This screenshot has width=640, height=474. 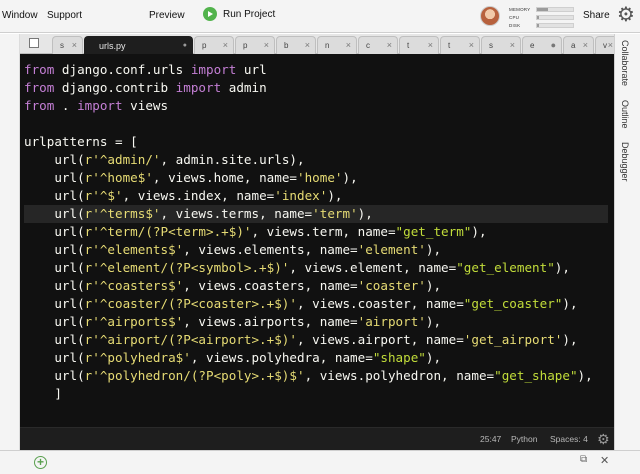 I want to click on tab-debugger: Debugger, so click(x=625, y=162).